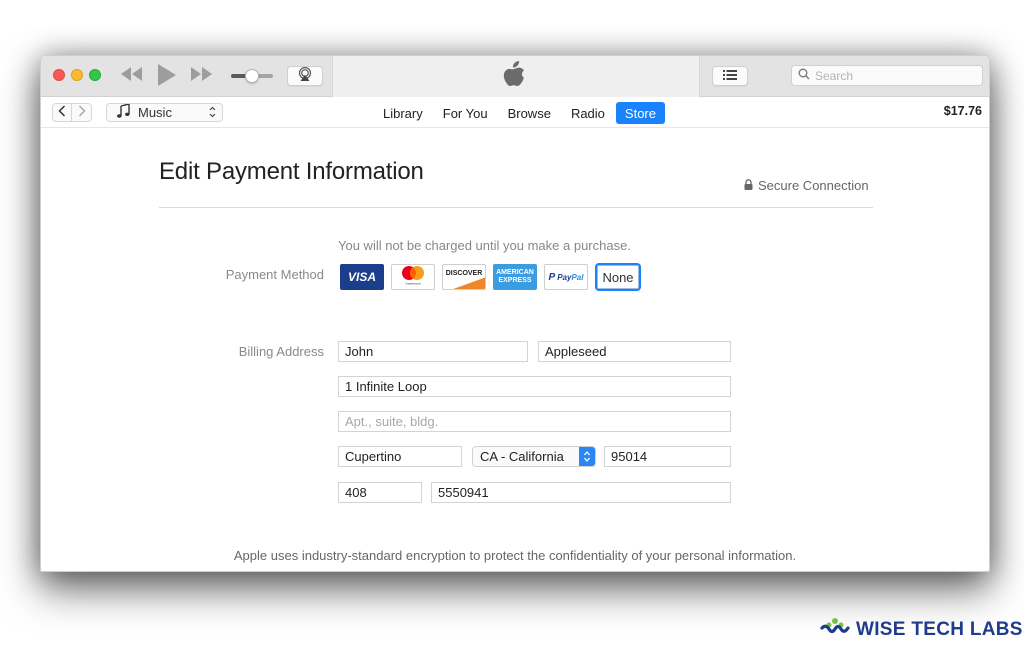 The image size is (1024, 650). What do you see at coordinates (433, 351) in the screenshot?
I see `first-name-field` at bounding box center [433, 351].